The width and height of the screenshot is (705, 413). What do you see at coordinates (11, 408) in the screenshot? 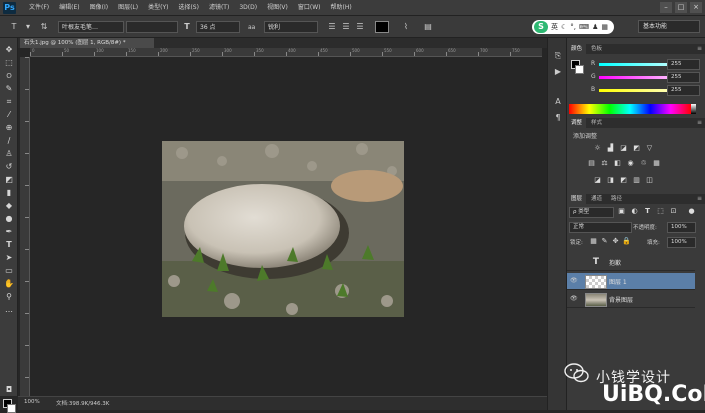
I see `background-color` at bounding box center [11, 408].